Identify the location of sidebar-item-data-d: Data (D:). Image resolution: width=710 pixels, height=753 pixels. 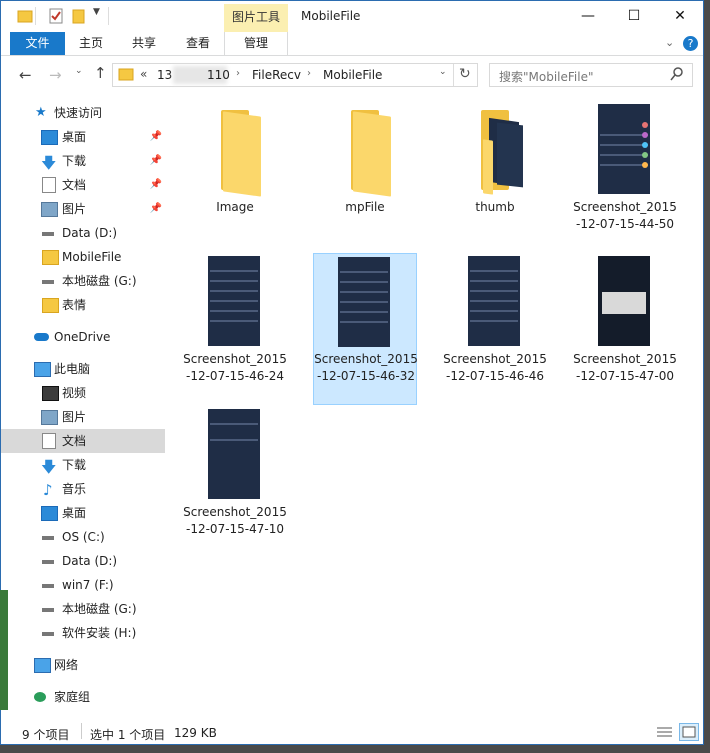
(83, 233).